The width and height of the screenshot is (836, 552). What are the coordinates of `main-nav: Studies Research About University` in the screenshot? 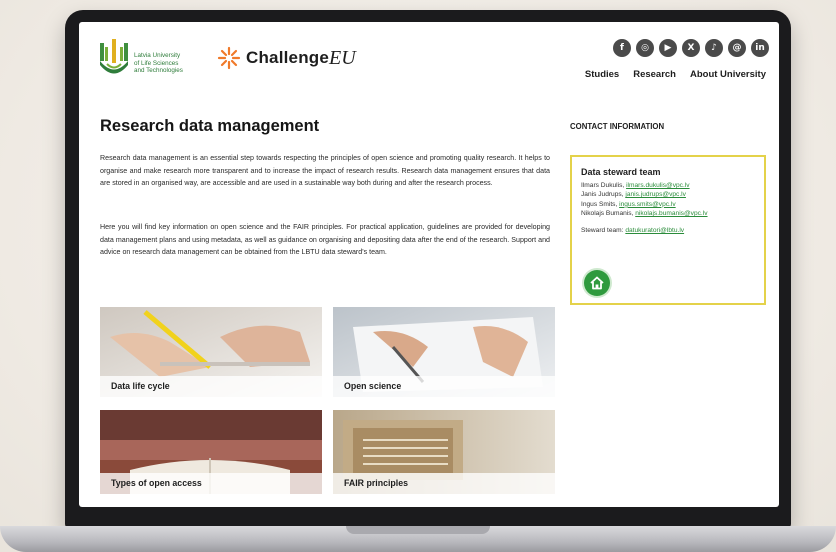 It's located at (675, 74).